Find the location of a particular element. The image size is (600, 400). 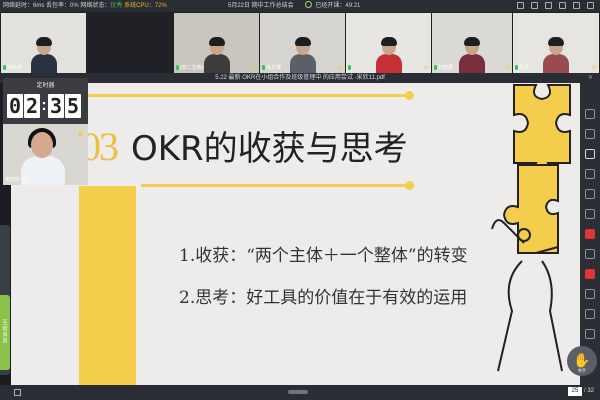

net-value: 优秀 is located at coordinates (116, 6).